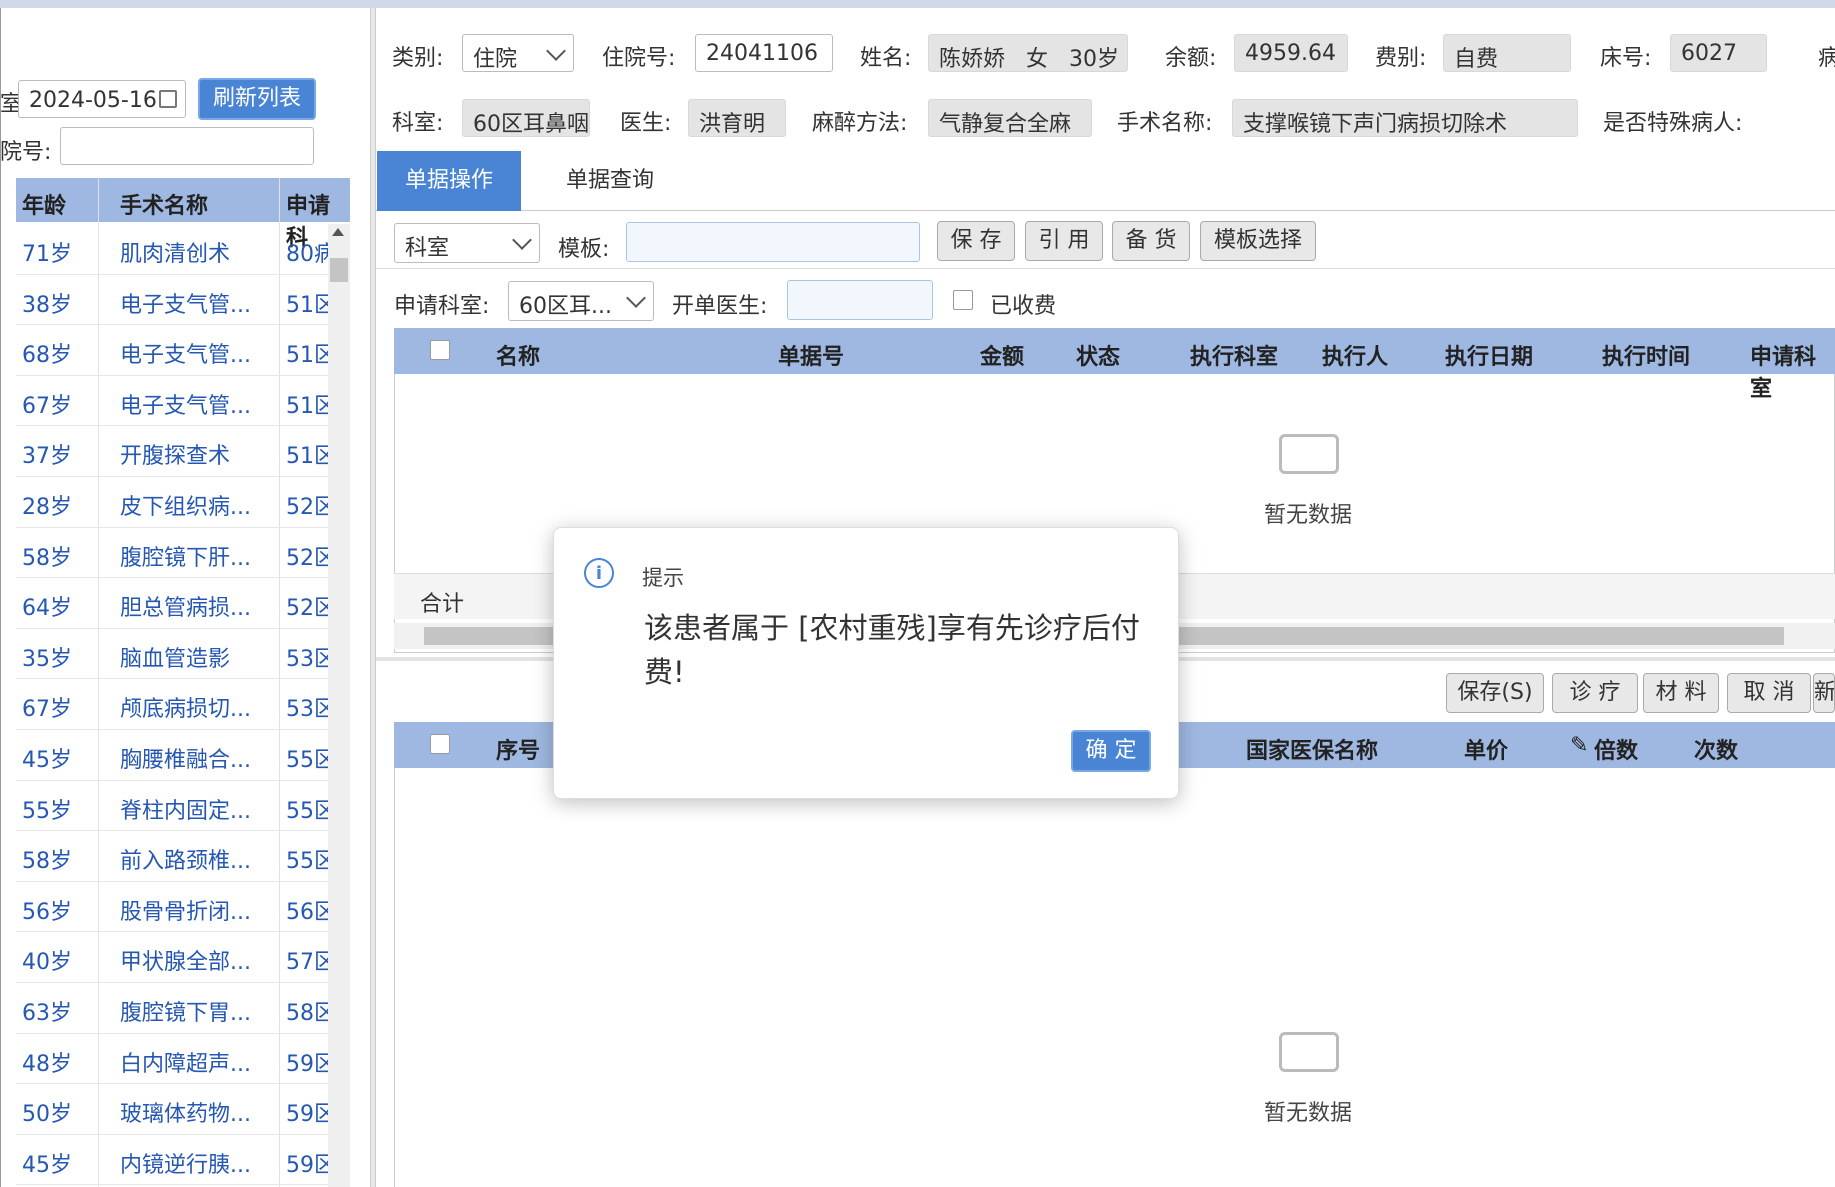  Describe the element at coordinates (102, 99) in the screenshot. I see `date-input: 2024-05-16` at that location.